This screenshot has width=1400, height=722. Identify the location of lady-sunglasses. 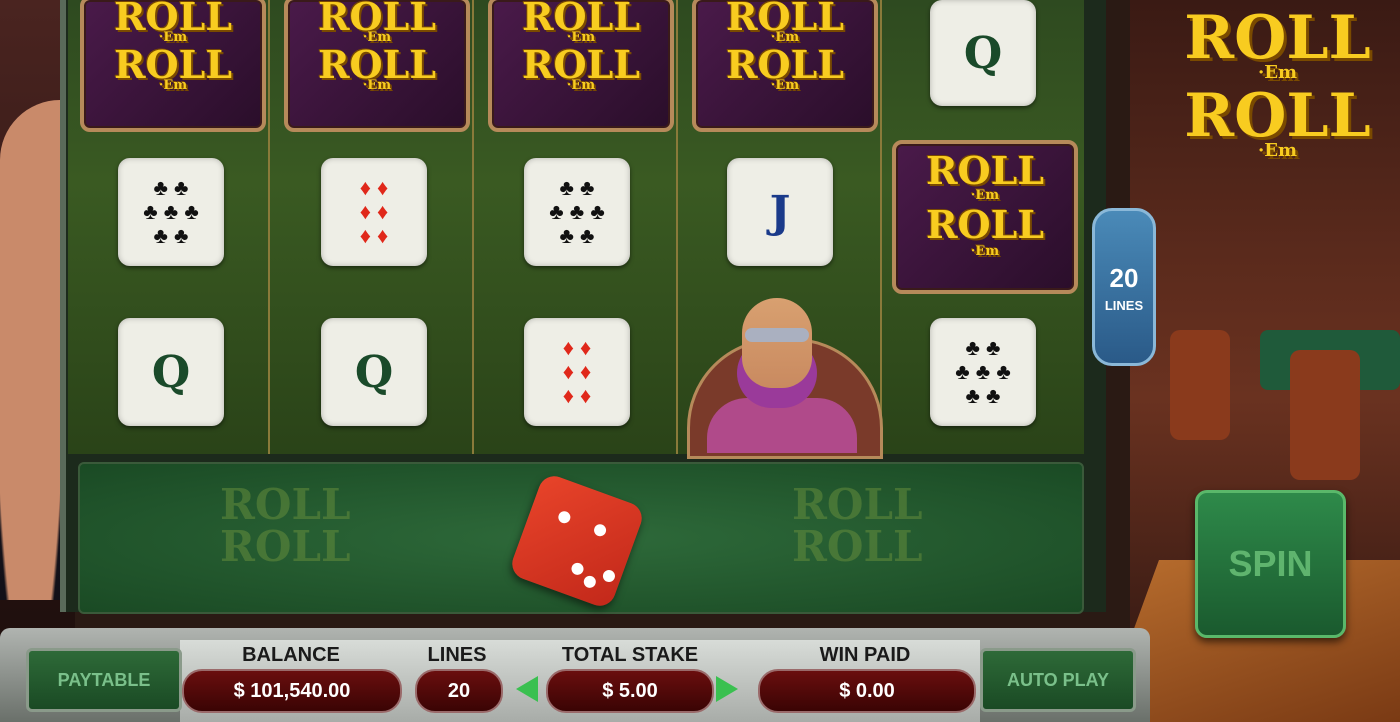
(777, 335).